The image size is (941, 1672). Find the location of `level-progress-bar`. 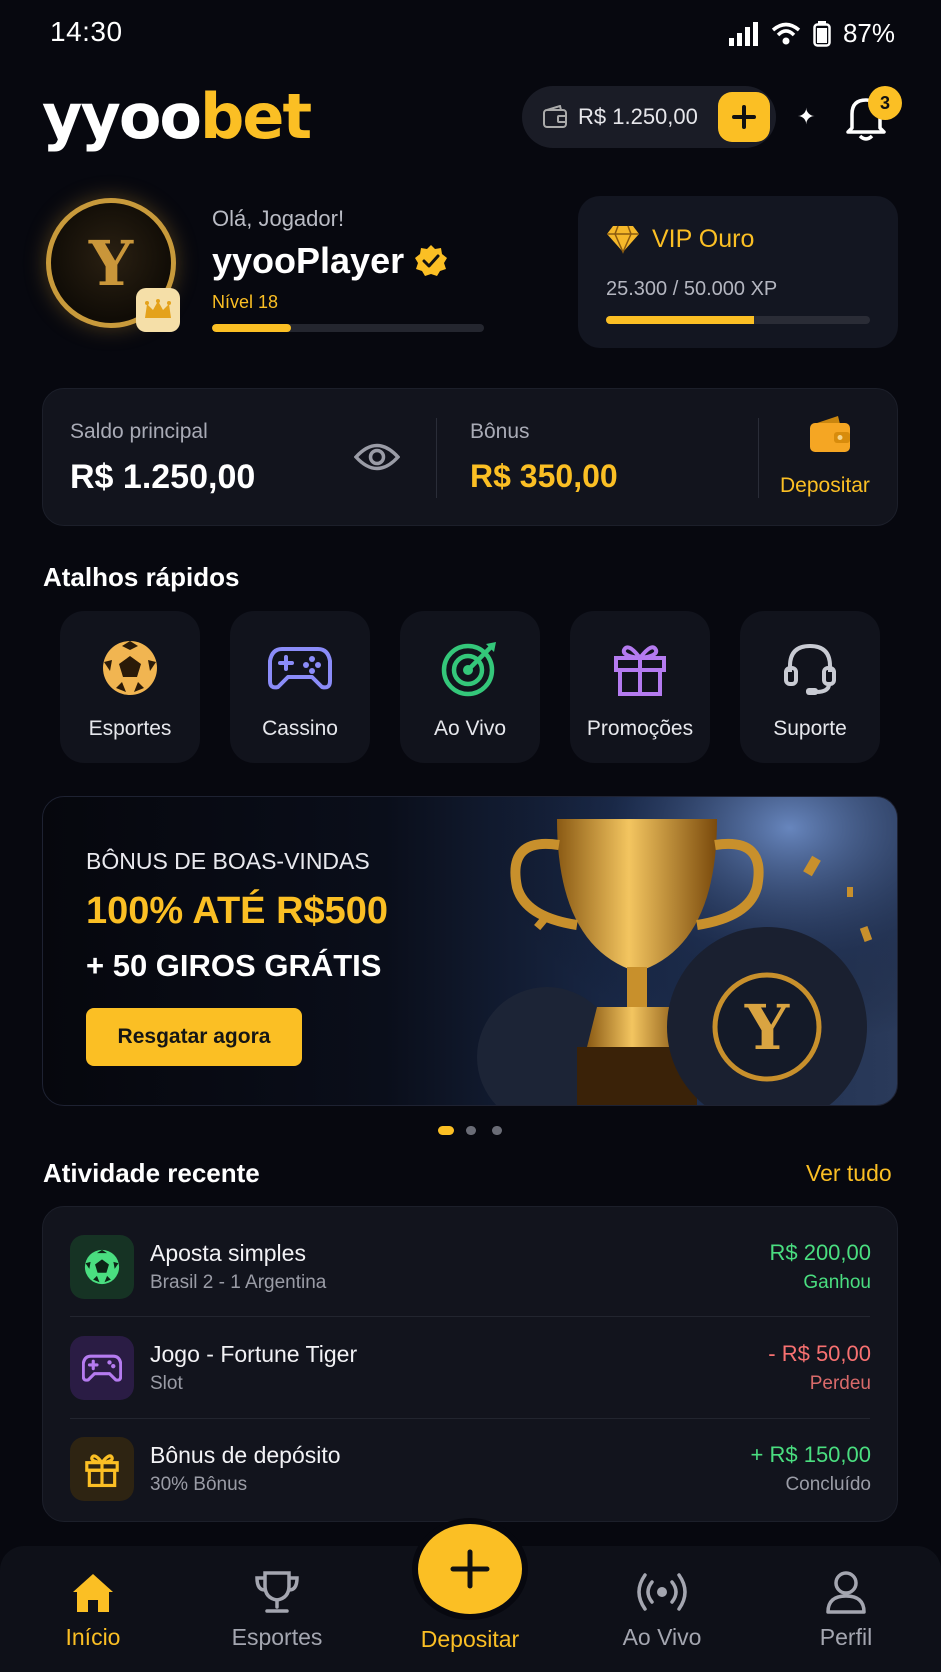

level-progress-bar is located at coordinates (348, 328).